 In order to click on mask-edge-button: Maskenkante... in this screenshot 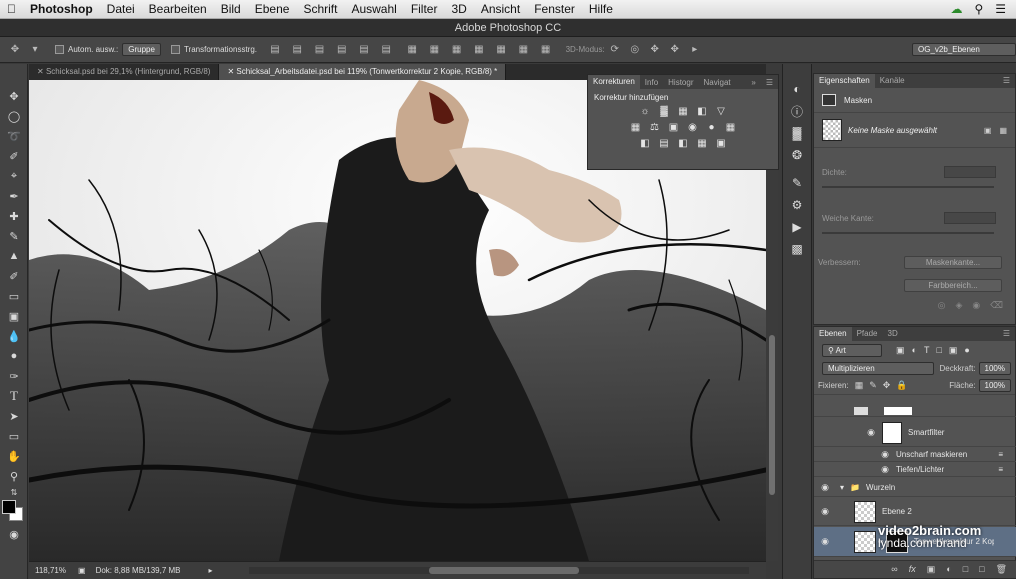, I will do `click(953, 262)`.